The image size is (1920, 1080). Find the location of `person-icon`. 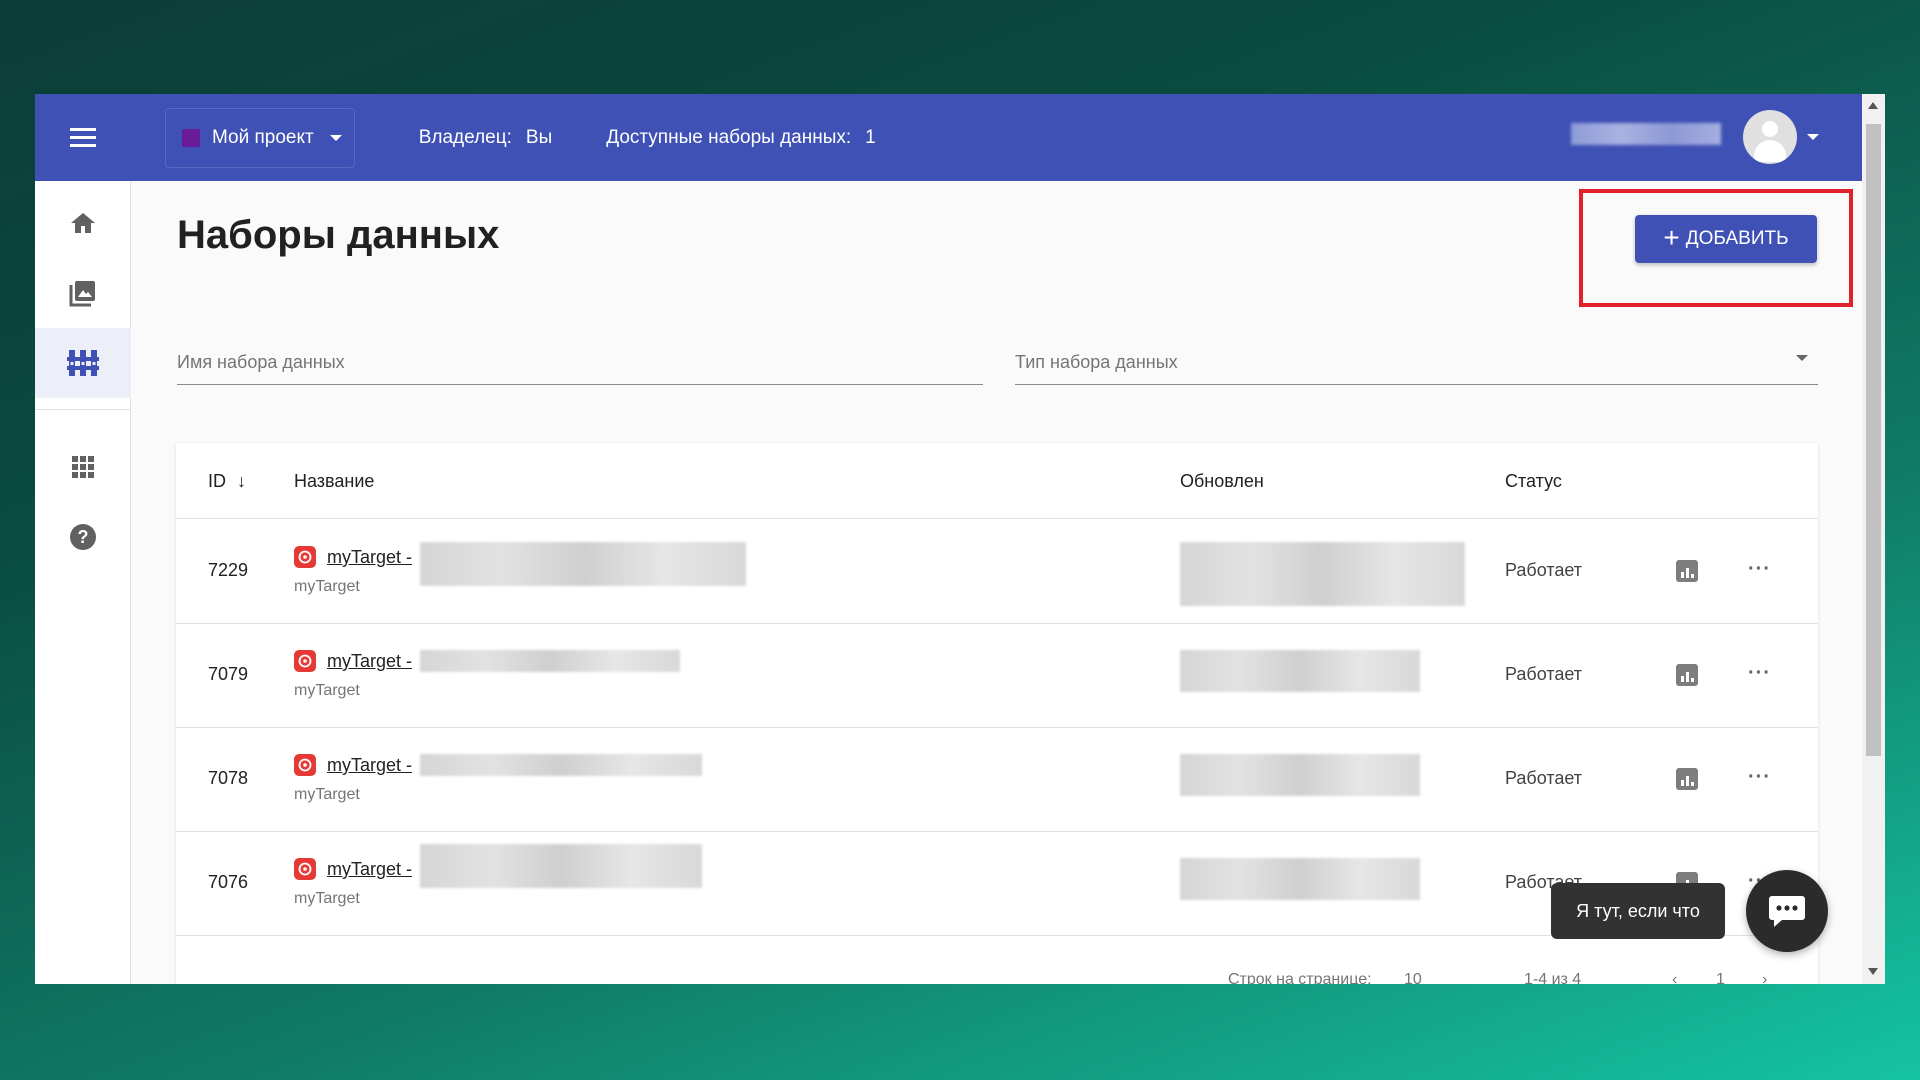

person-icon is located at coordinates (1770, 129).